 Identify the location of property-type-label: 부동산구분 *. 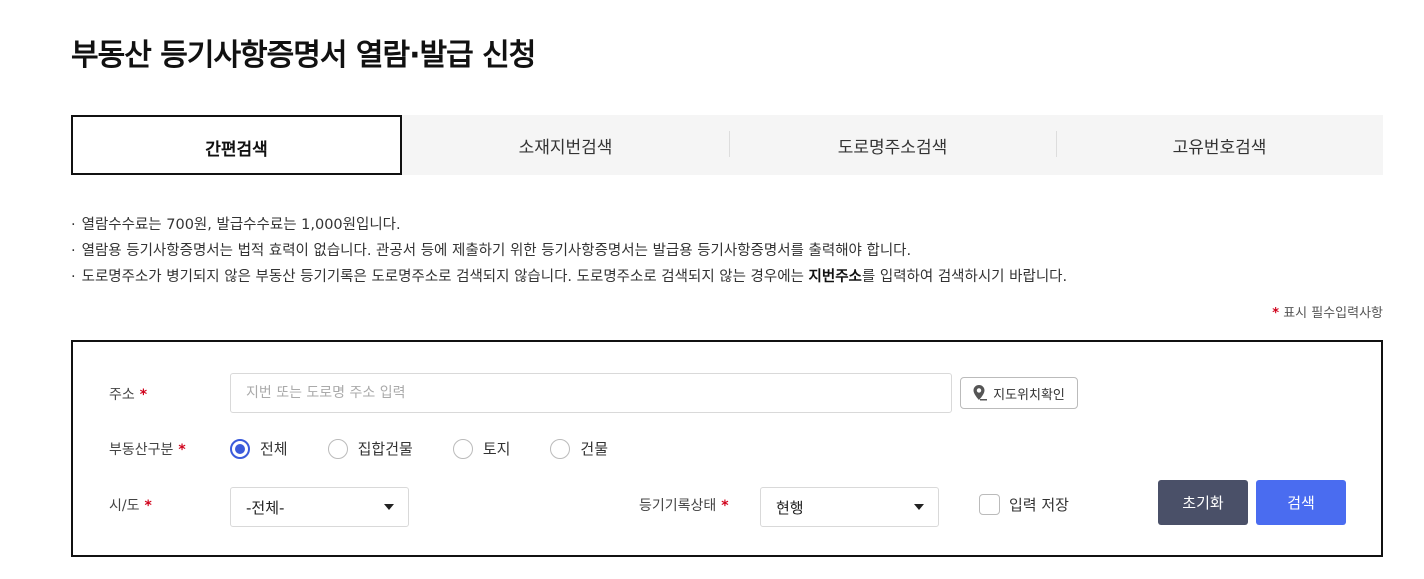
(147, 449).